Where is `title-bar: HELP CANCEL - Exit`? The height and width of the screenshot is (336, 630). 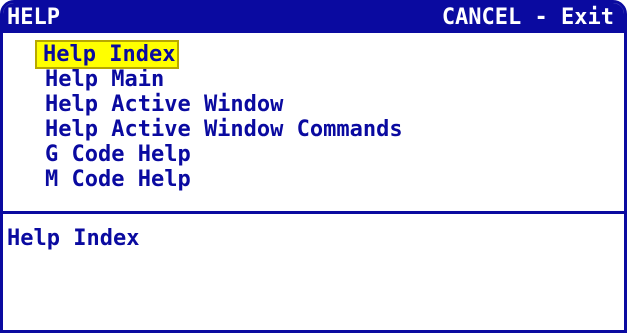
title-bar: HELP CANCEL - Exit is located at coordinates (313, 18).